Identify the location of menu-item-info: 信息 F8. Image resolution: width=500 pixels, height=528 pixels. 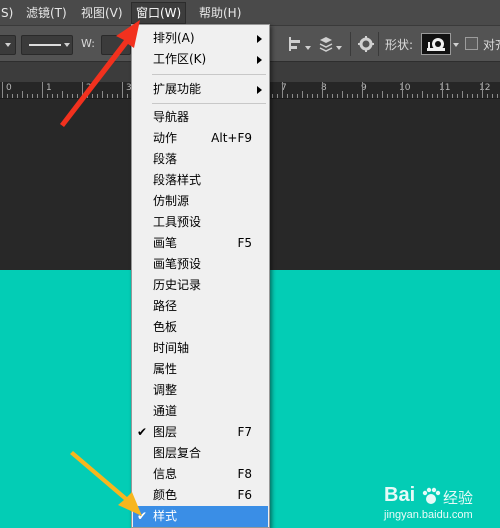
(200, 474).